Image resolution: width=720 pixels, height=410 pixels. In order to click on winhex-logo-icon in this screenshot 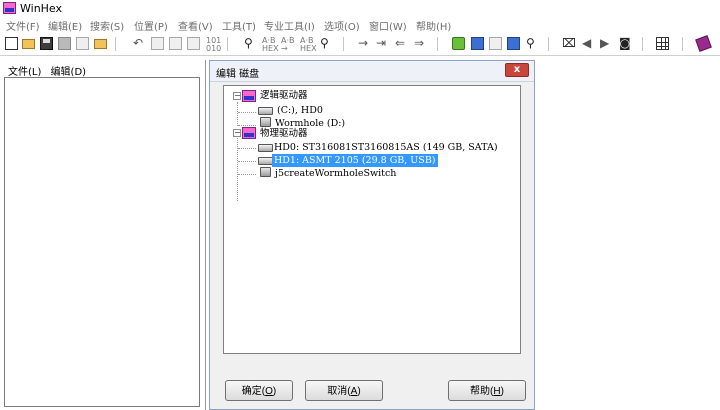, I will do `click(9, 8)`.